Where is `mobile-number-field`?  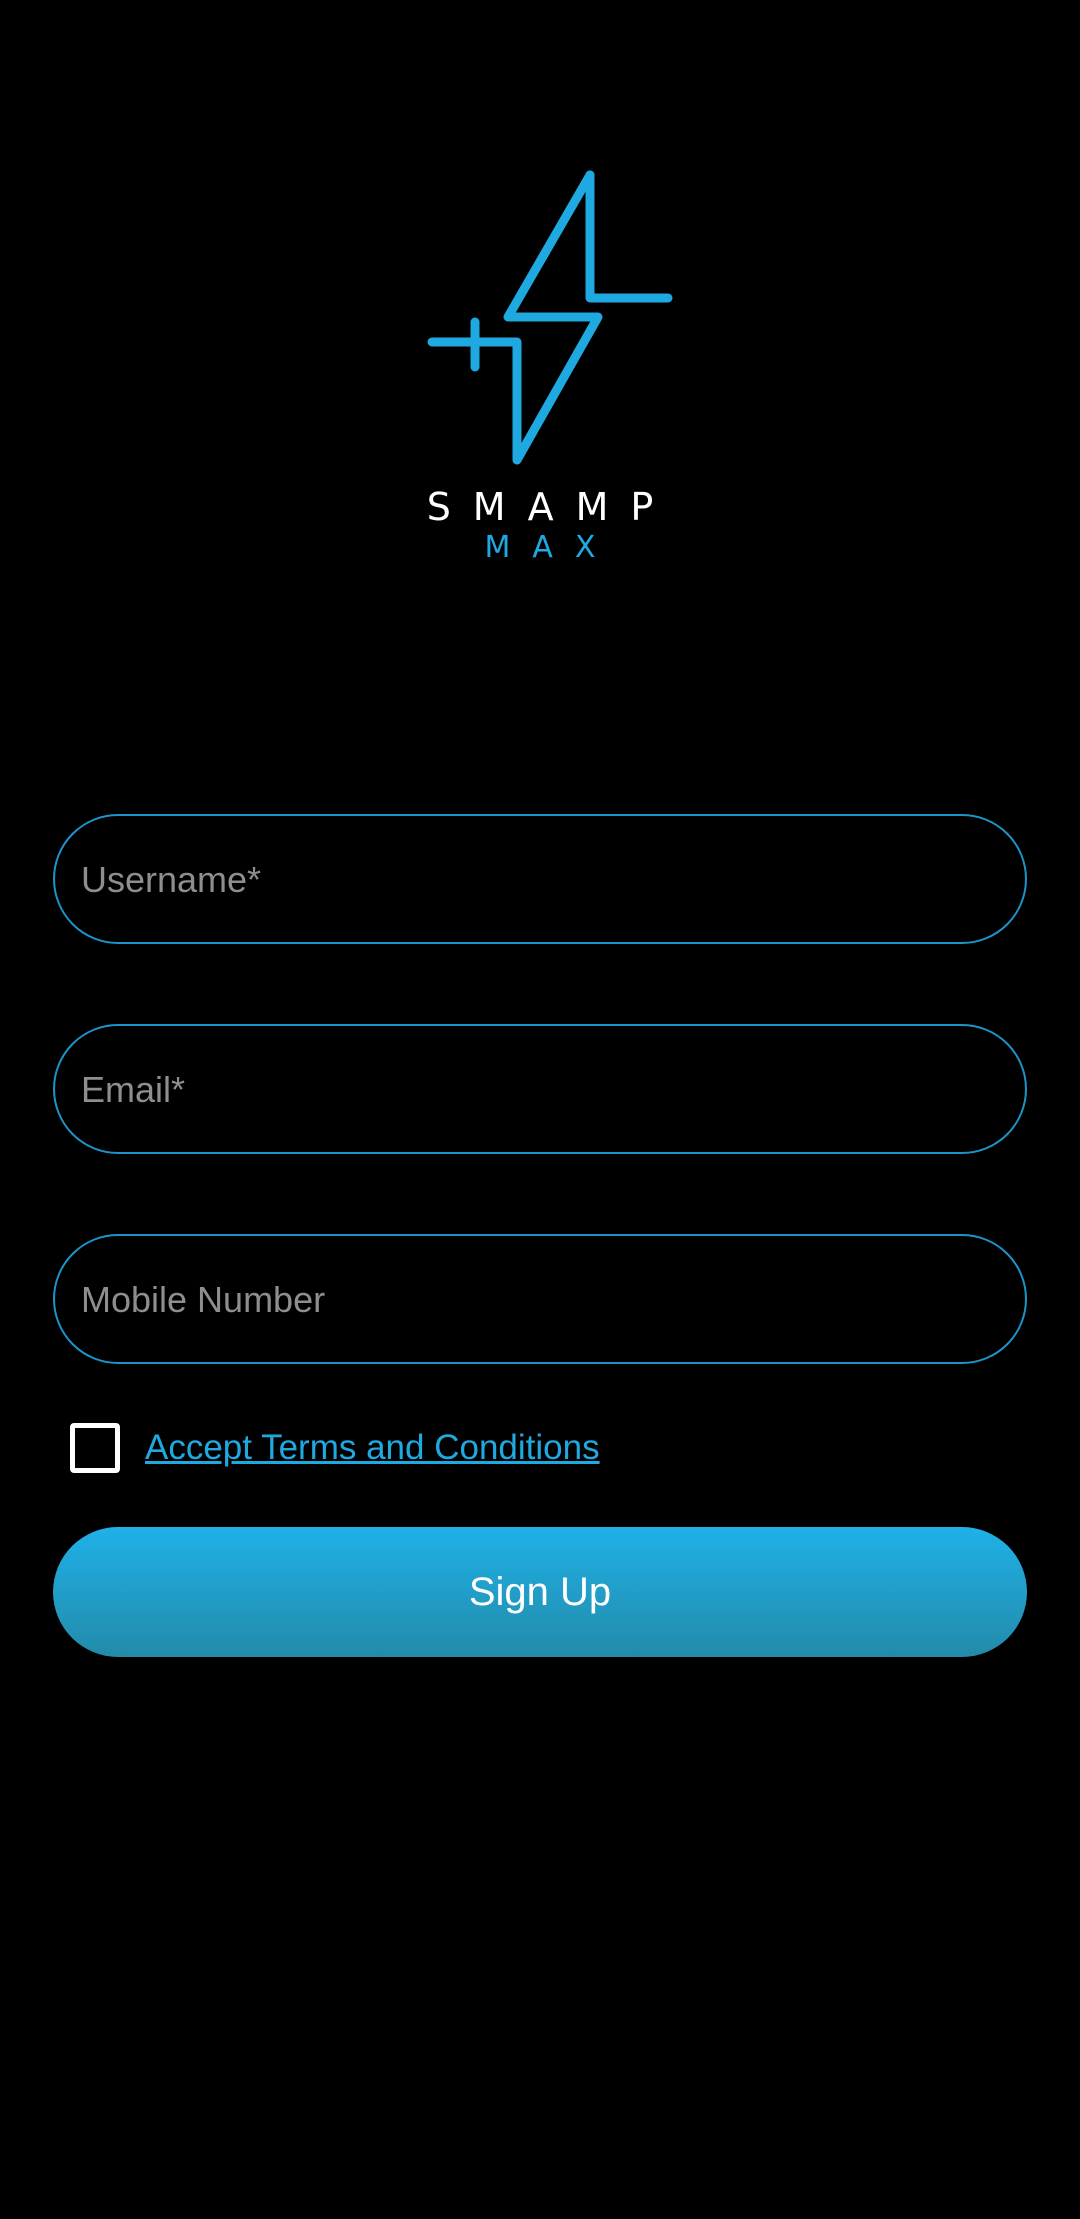
mobile-number-field is located at coordinates (540, 1299).